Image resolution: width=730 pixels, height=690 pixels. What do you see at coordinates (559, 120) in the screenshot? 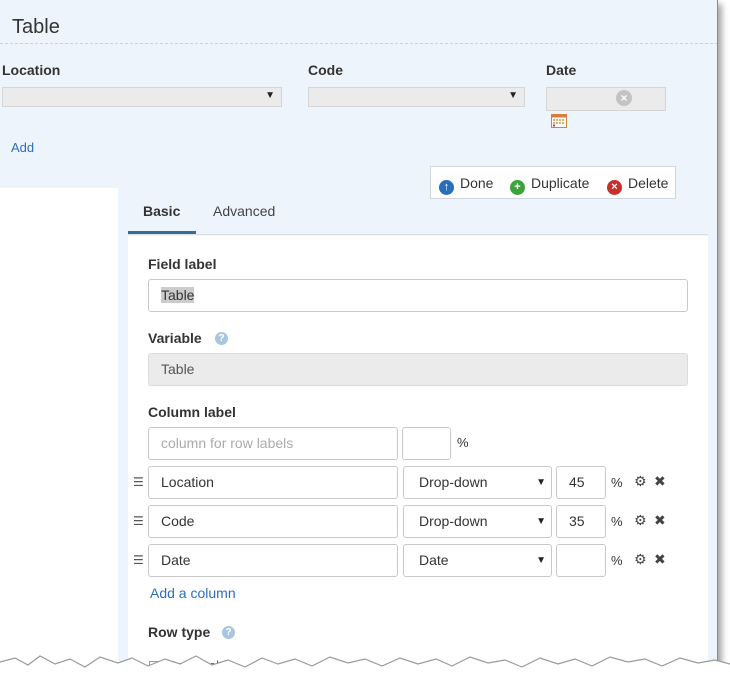
I see `calendar-icon` at bounding box center [559, 120].